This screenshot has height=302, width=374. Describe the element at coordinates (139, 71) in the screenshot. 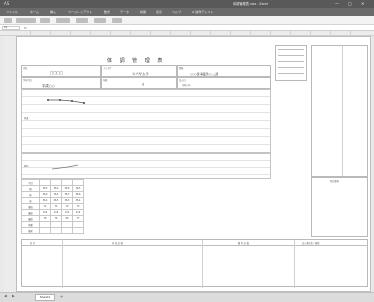

I see `furigana-cell: フリガナ ツバサムラ` at that location.